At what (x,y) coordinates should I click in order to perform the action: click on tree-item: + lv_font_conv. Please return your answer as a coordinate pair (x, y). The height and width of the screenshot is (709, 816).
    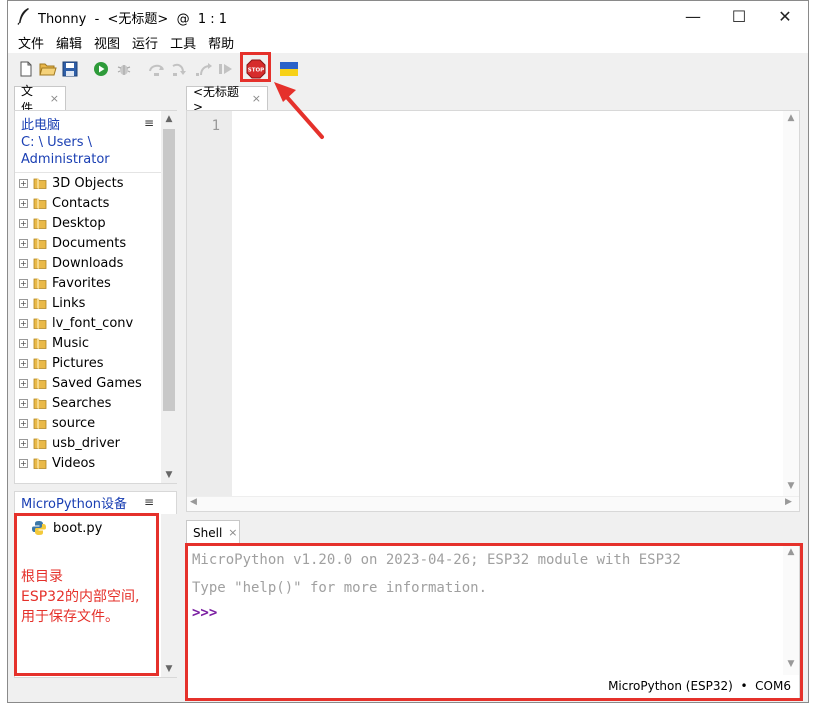
    Looking at the image, I should click on (76, 323).